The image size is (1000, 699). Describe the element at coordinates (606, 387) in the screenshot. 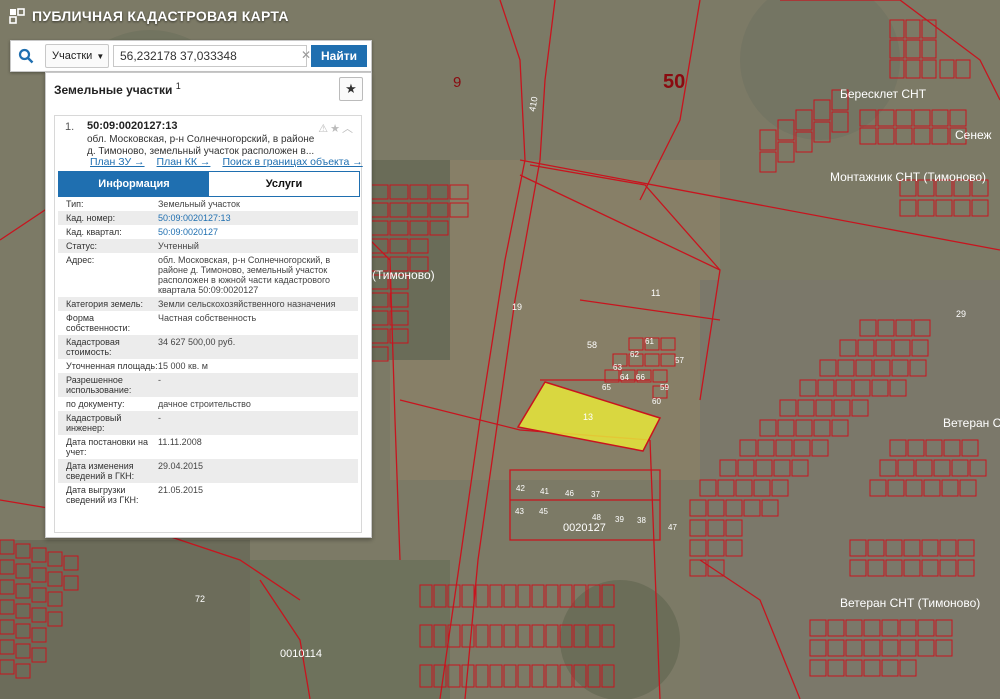

I see `parcel-label: 65` at that location.